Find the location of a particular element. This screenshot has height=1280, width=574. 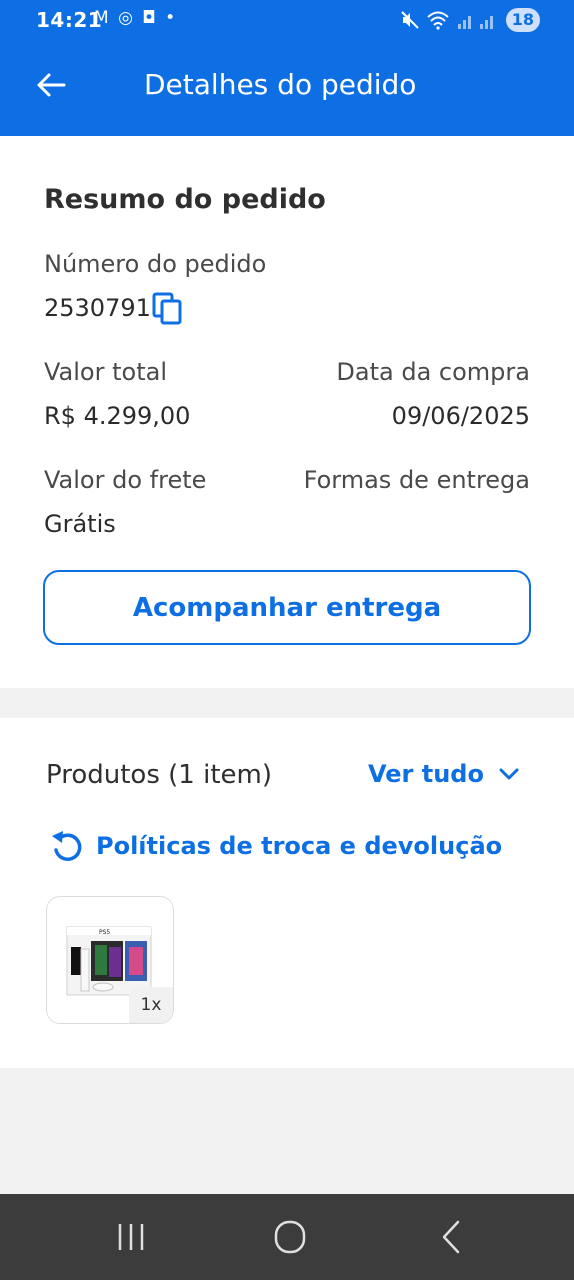

total-label: Valor total is located at coordinates (105, 372).